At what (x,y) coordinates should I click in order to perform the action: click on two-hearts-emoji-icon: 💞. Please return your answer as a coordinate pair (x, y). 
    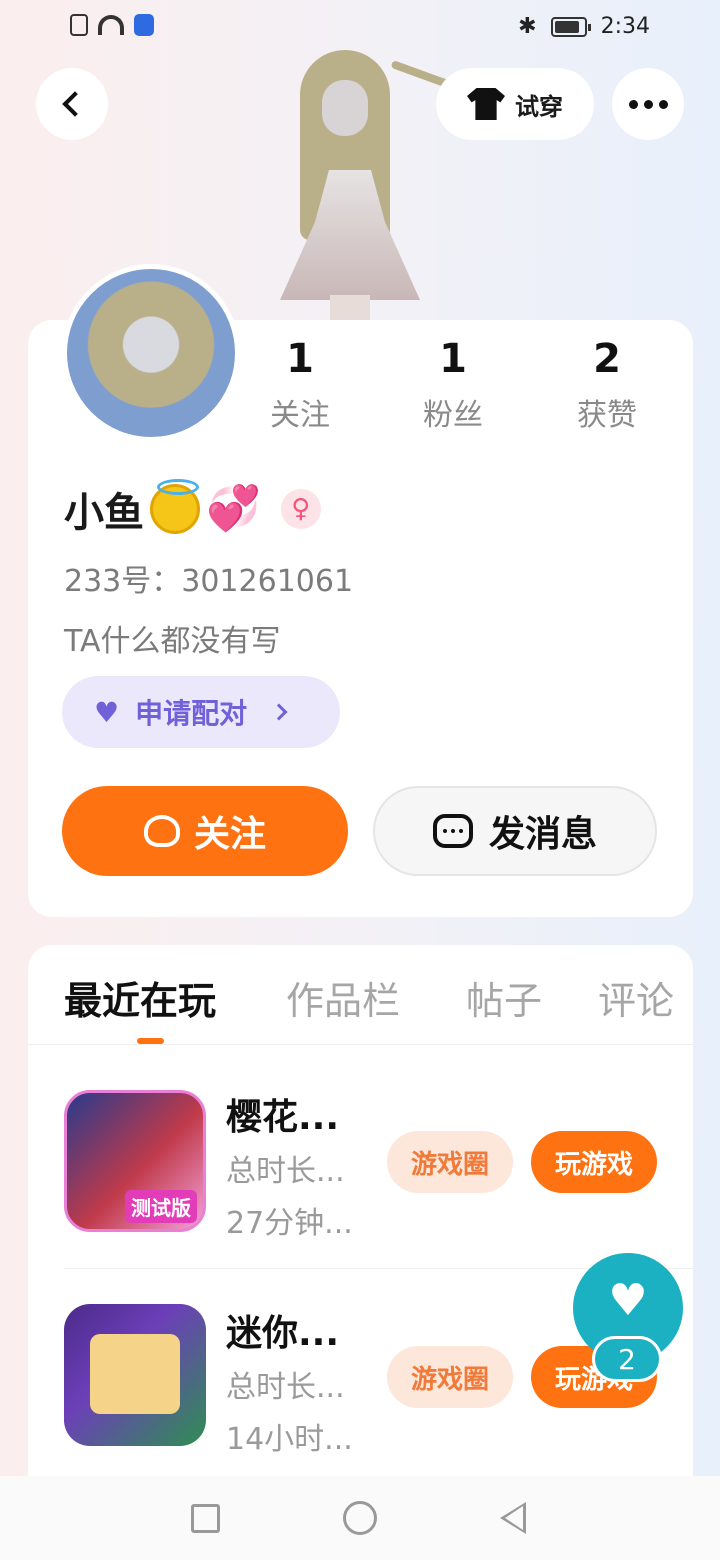
    Looking at the image, I should click on (233, 508).